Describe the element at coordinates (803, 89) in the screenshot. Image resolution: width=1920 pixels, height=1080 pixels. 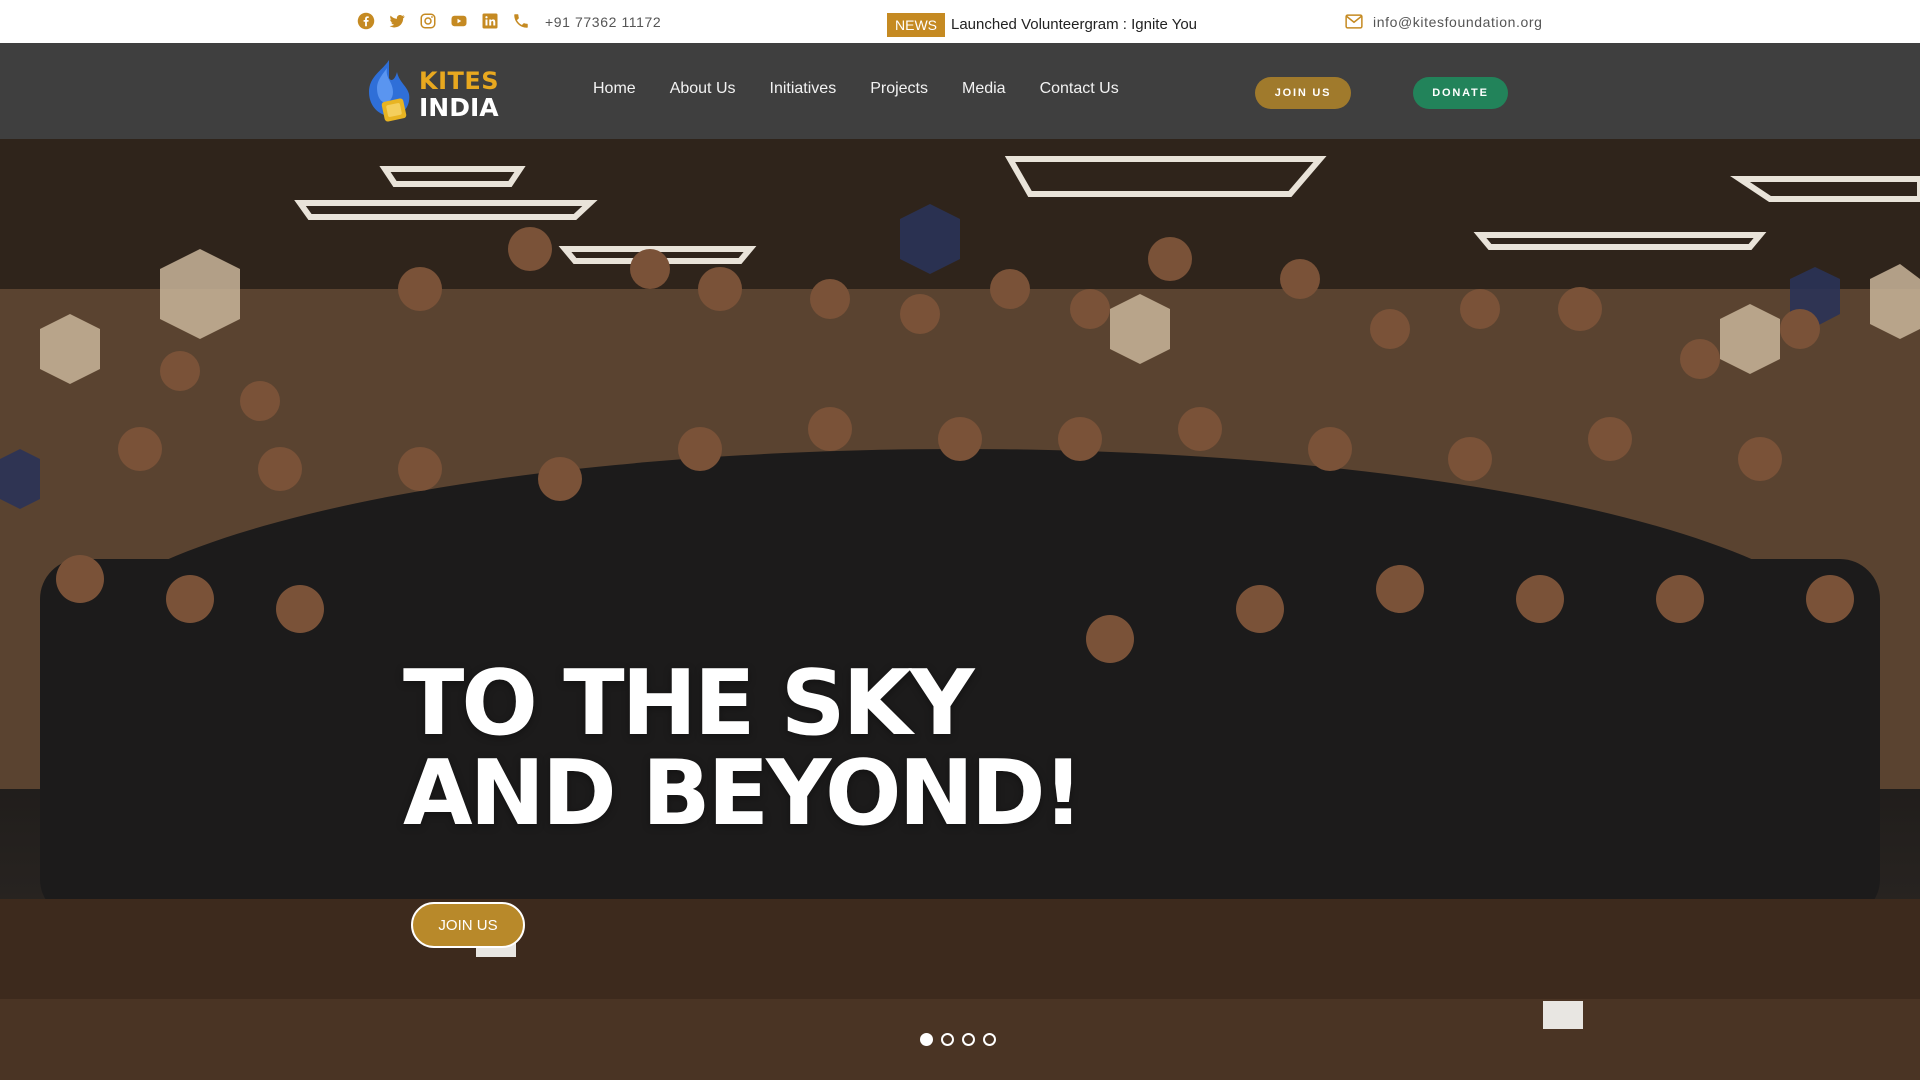
I see `nav-item-initiatives: Initiatives` at that location.